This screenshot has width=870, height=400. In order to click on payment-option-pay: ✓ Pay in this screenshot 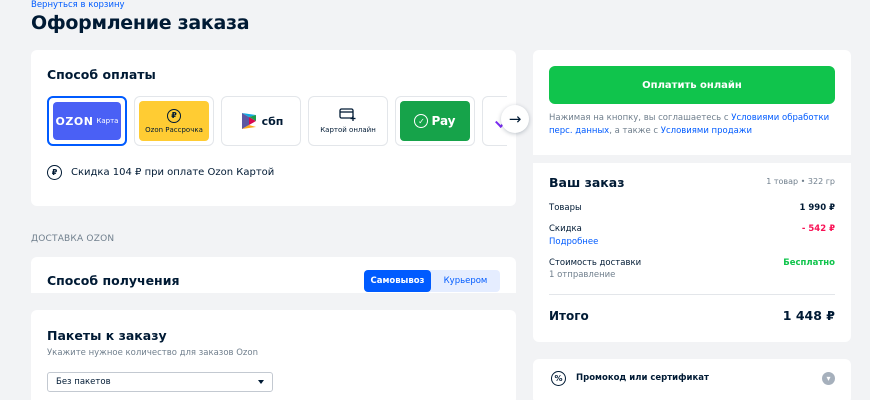, I will do `click(435, 121)`.